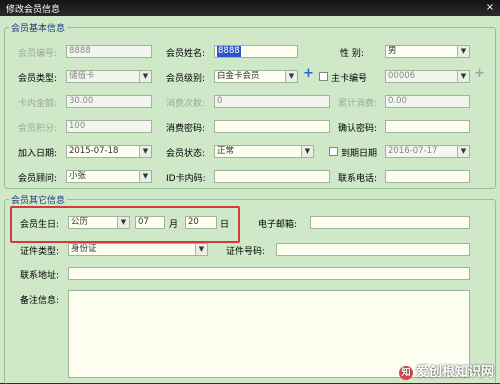 The image size is (500, 384). I want to click on main-card-select: 00006 ▼, so click(427, 76).